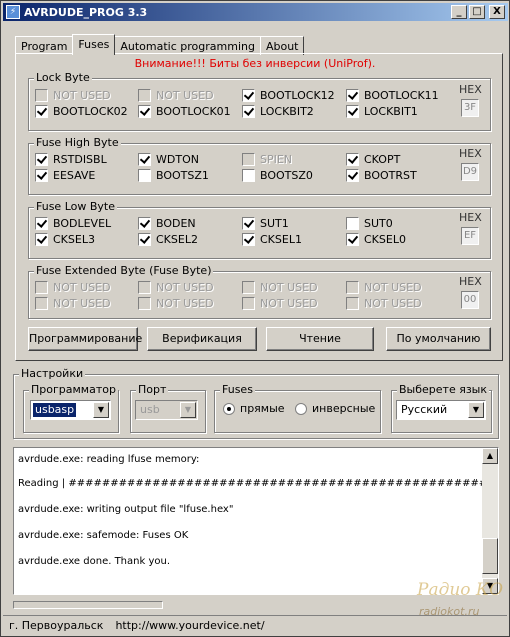 The width and height of the screenshot is (510, 637). What do you see at coordinates (74, 239) in the screenshot?
I see `checkbox-label: CKSEL3` at bounding box center [74, 239].